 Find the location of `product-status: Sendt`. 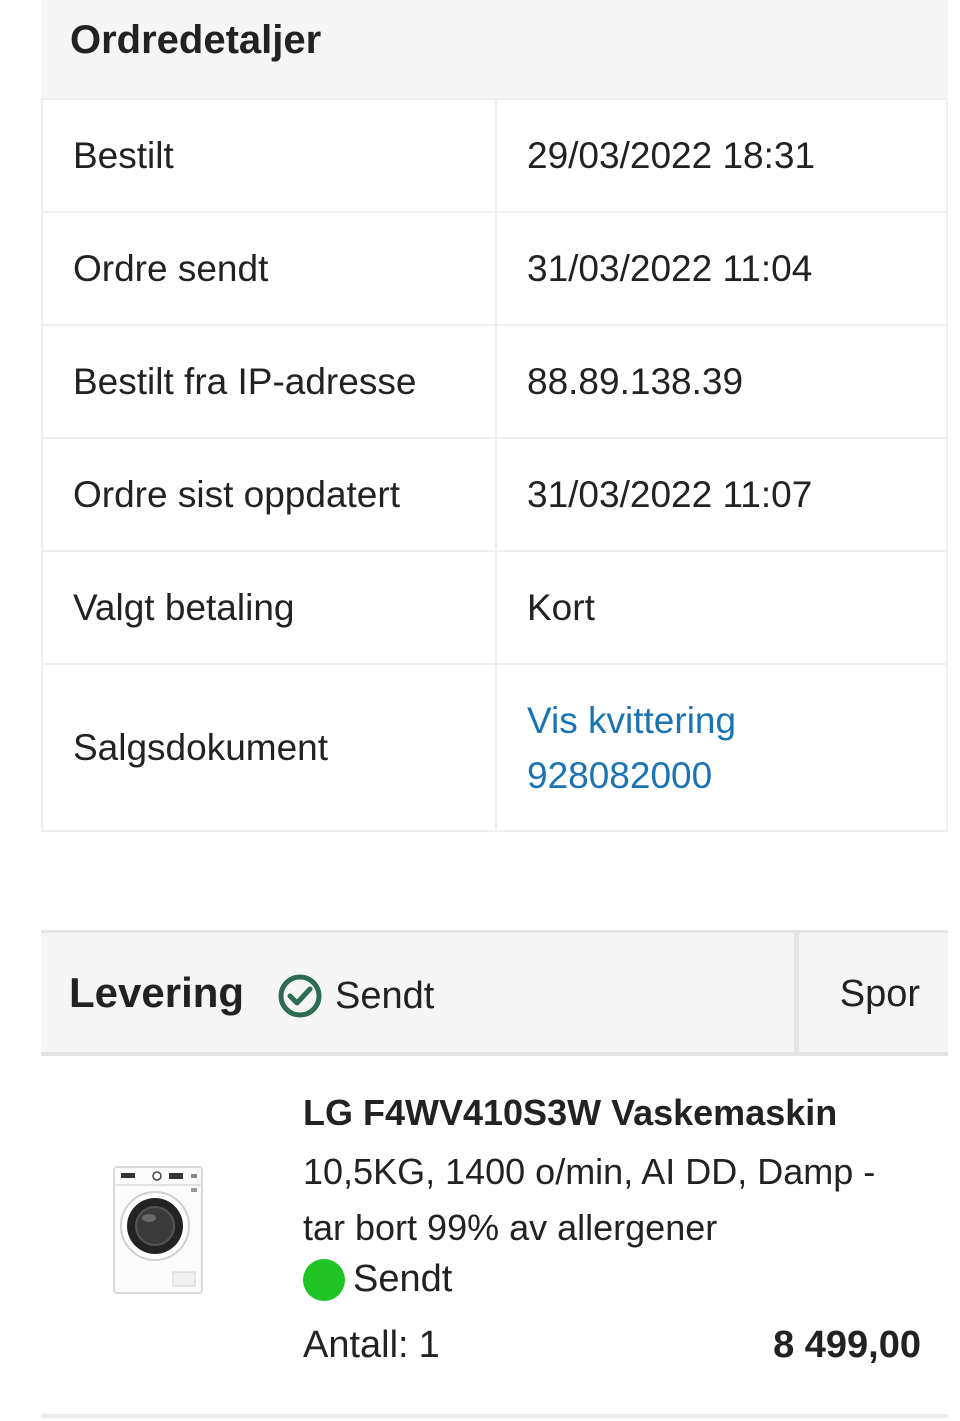

product-status: Sendt is located at coordinates (377, 1279).